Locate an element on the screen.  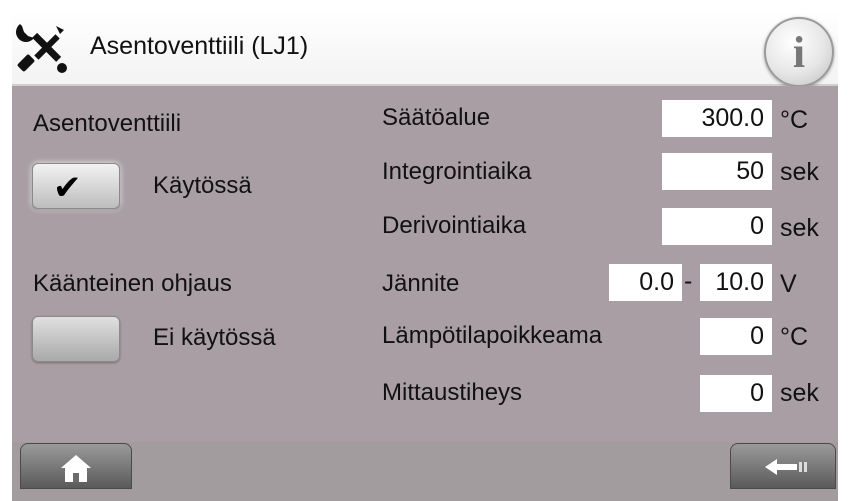
jannite-max-input: 10.0 is located at coordinates (736, 282).